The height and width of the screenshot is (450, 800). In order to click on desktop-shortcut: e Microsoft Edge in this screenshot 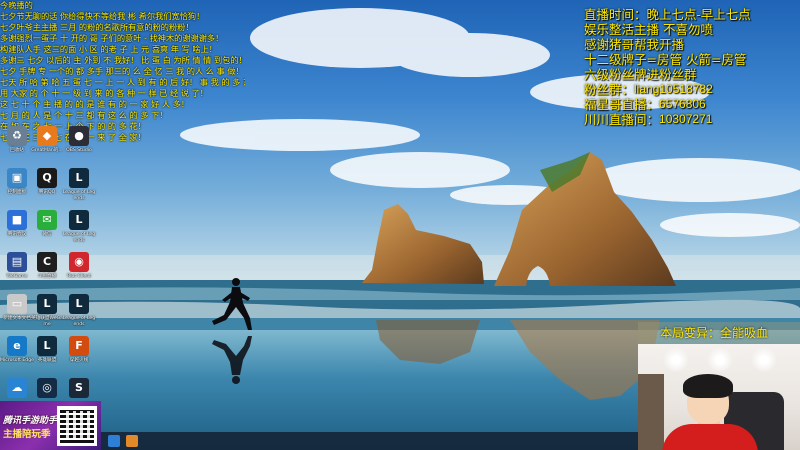, I will do `click(17, 356)`.